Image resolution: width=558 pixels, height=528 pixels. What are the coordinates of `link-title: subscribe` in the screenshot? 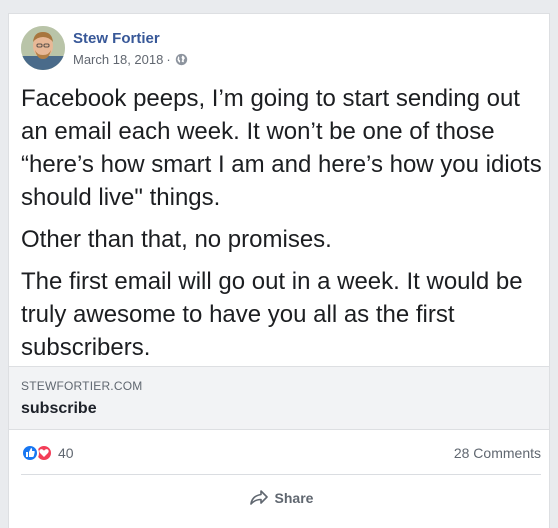 It's located at (59, 409).